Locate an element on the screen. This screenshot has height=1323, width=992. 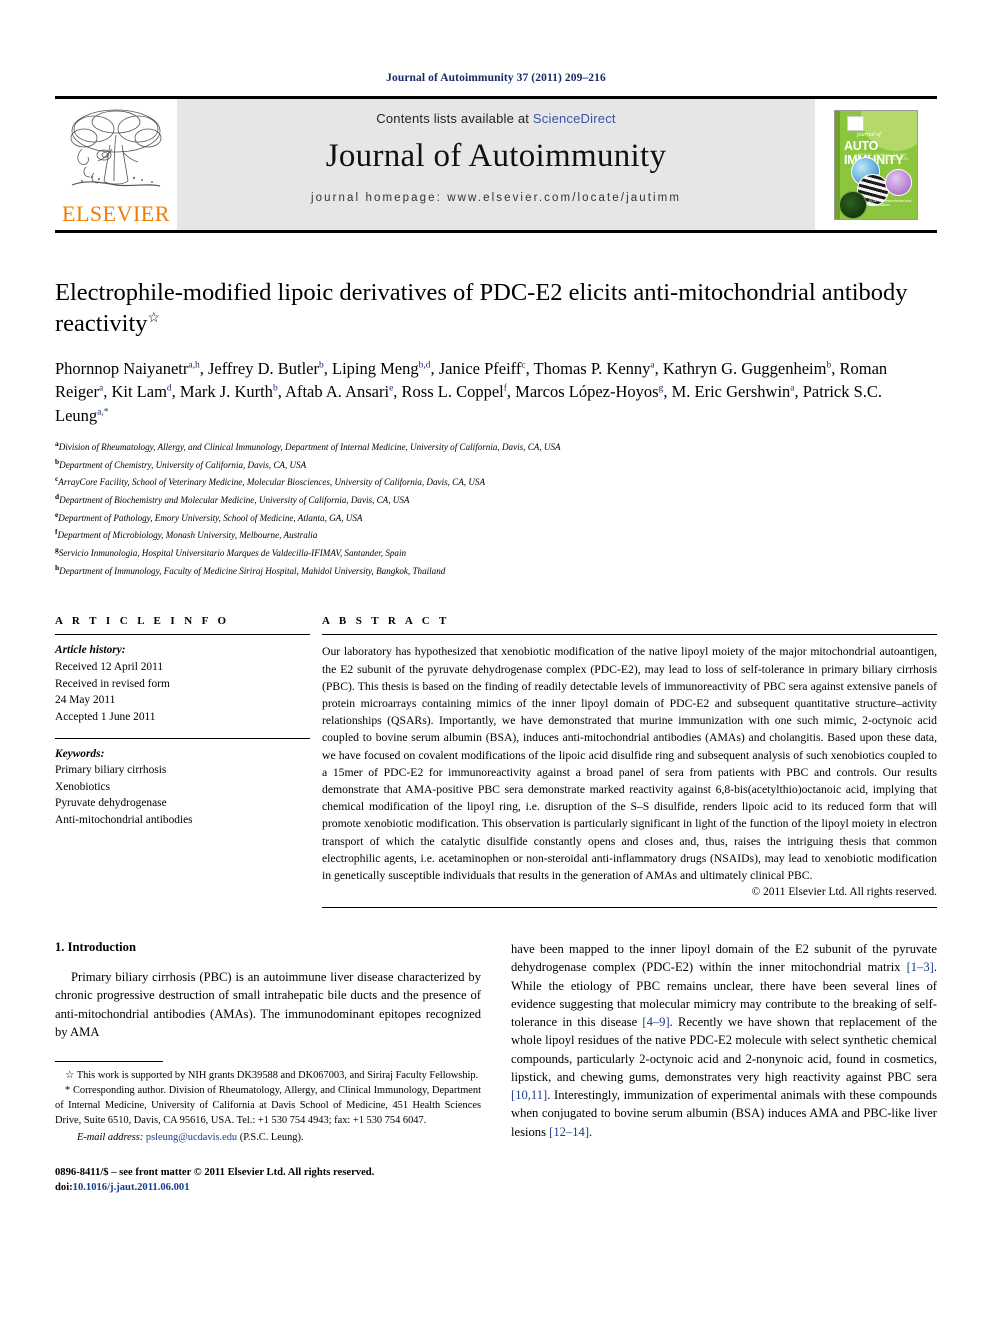
doi-label: doi: is located at coordinates (64, 1188).